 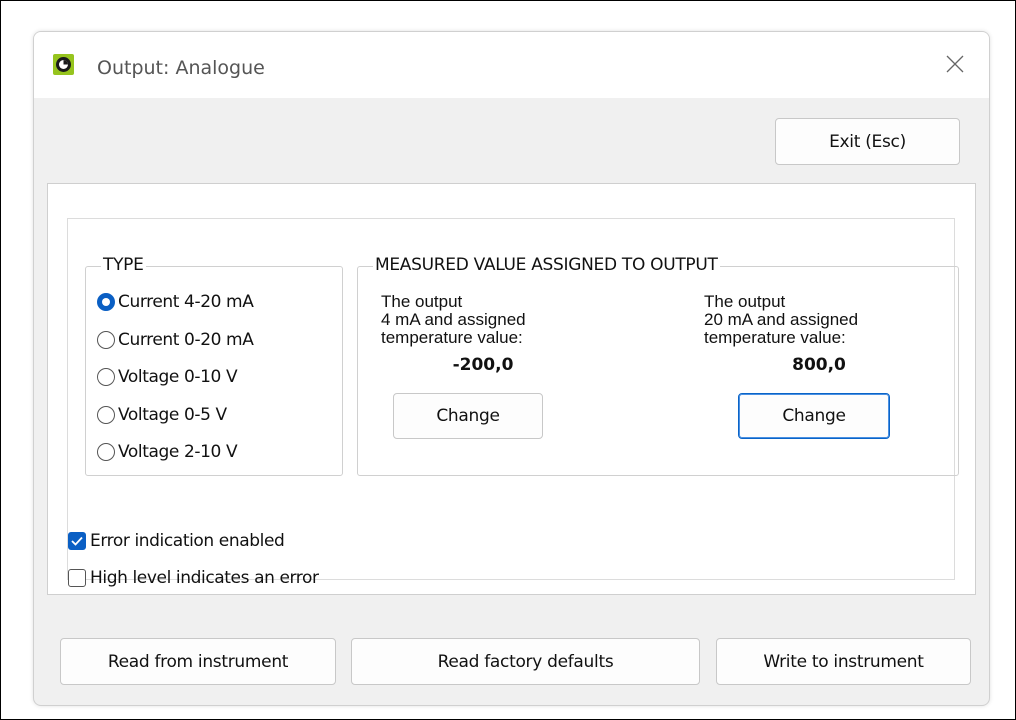 I want to click on radio-current-0-20: Current 0-20 mA, so click(x=175, y=340).